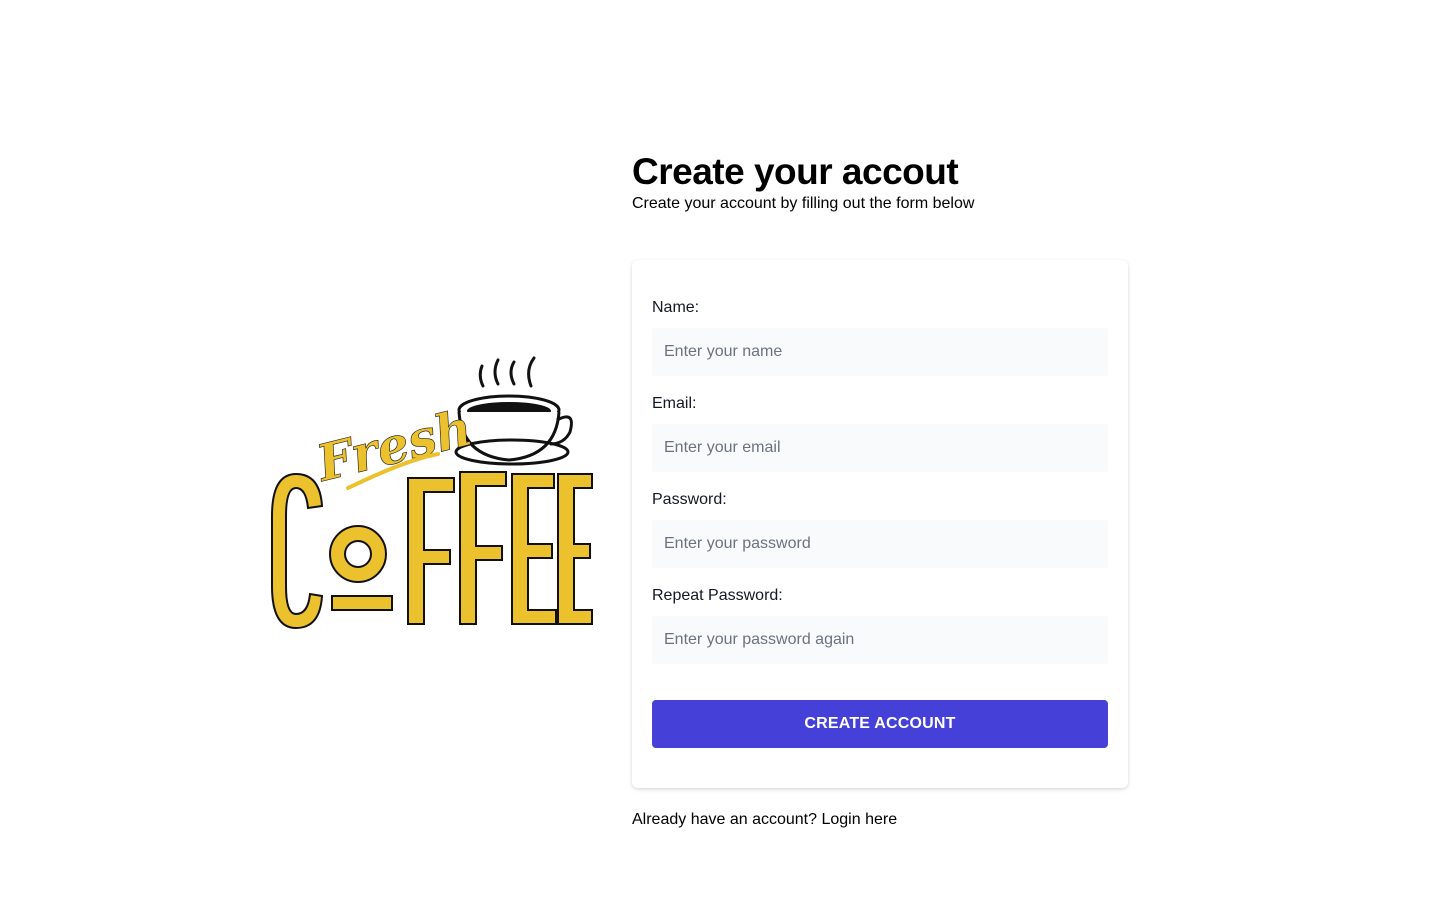 Image resolution: width=1440 pixels, height=900 pixels. What do you see at coordinates (859, 819) in the screenshot?
I see `login-link: Login here` at bounding box center [859, 819].